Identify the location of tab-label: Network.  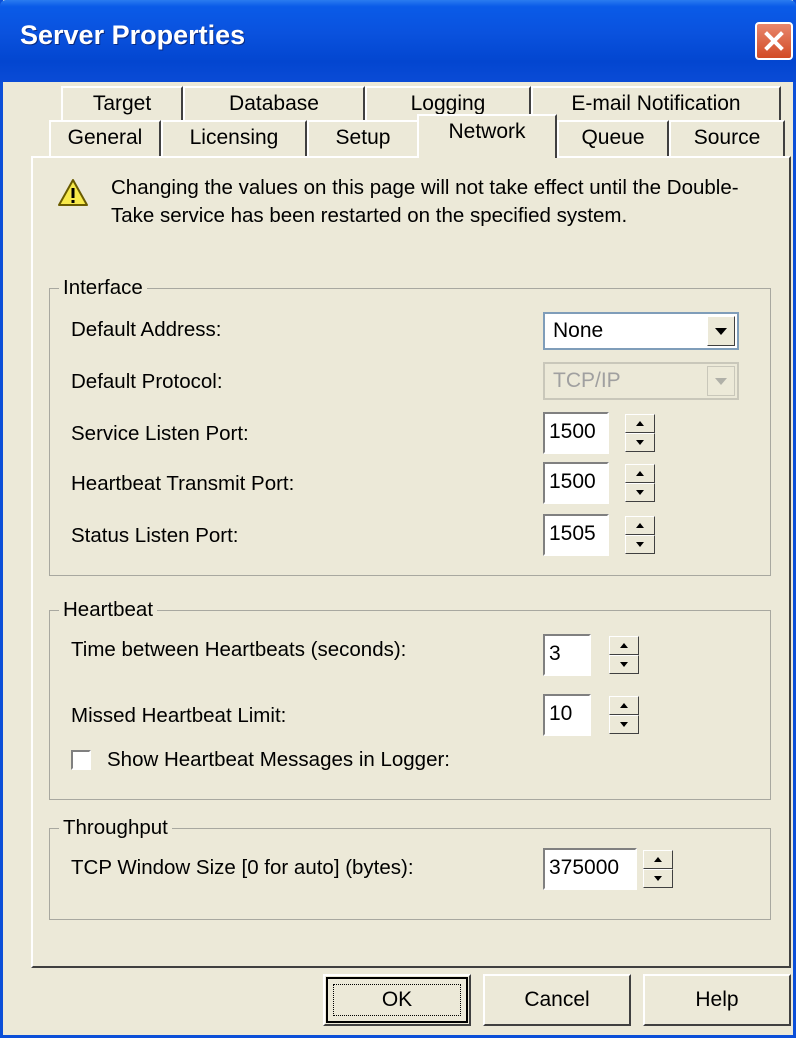
(487, 131).